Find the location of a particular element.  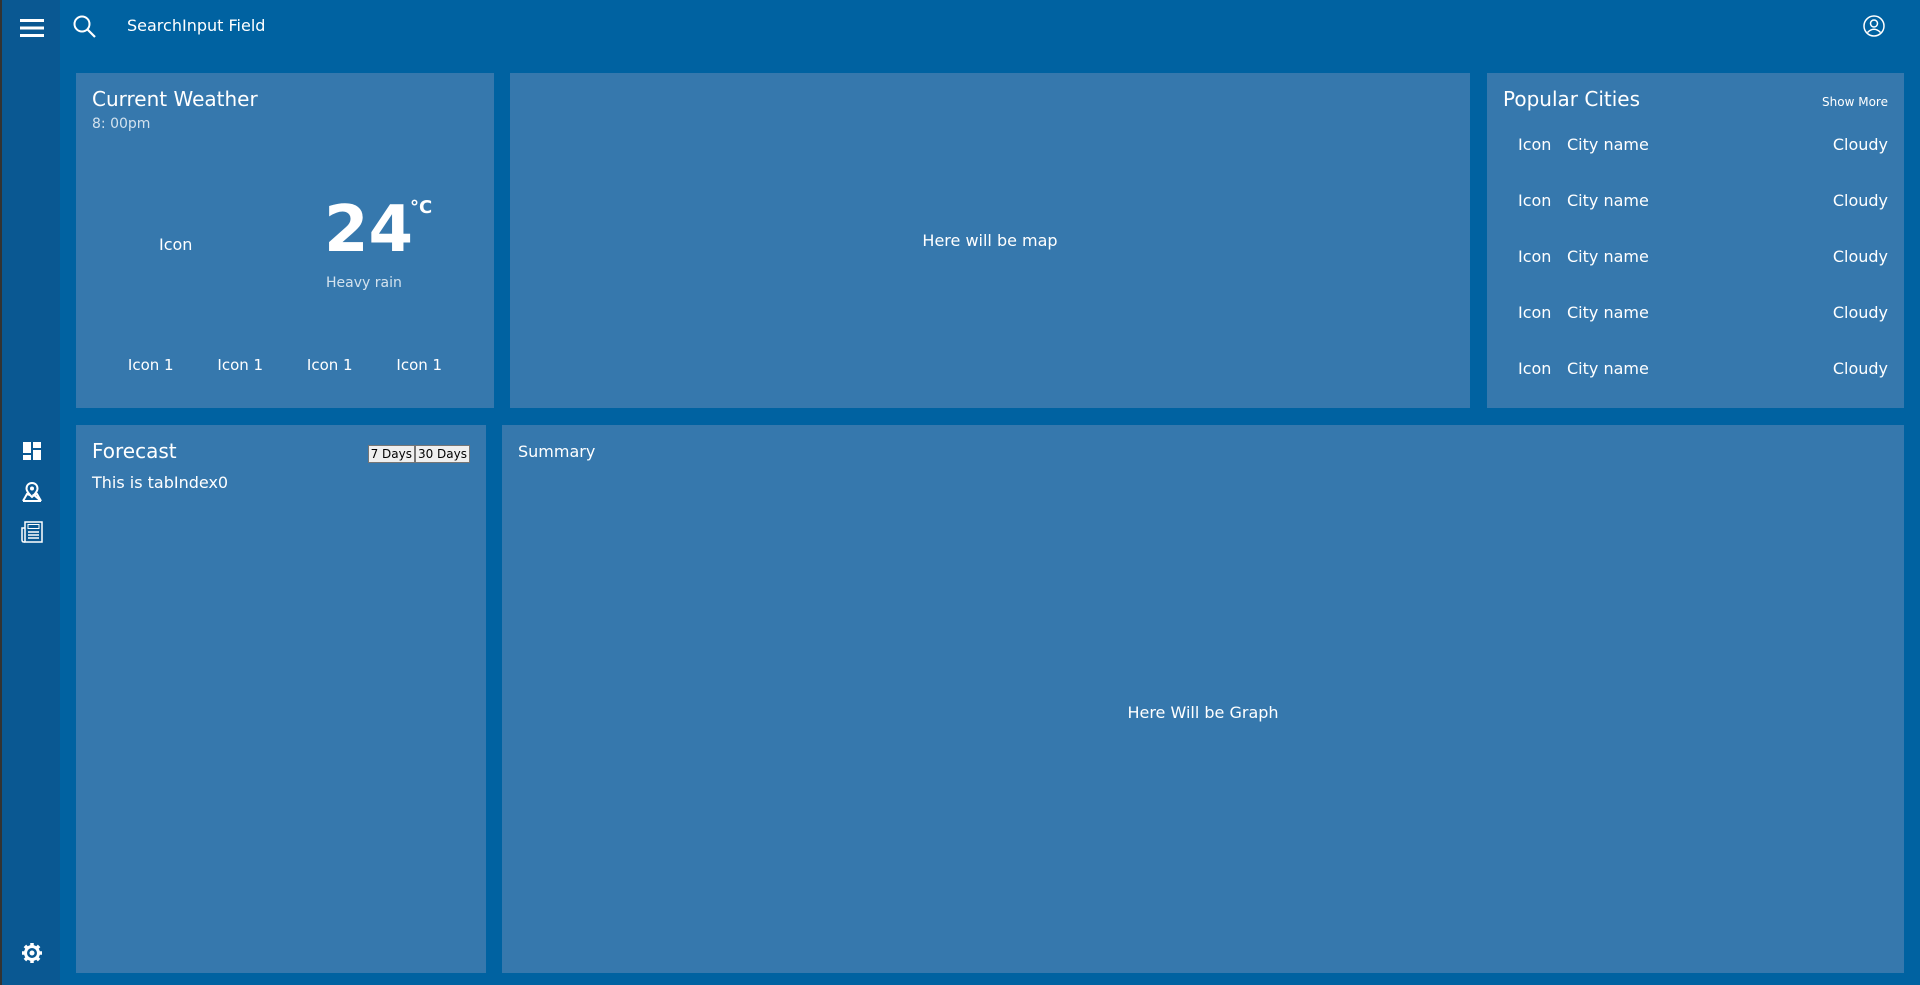

temperature-unit: °C is located at coordinates (421, 207).